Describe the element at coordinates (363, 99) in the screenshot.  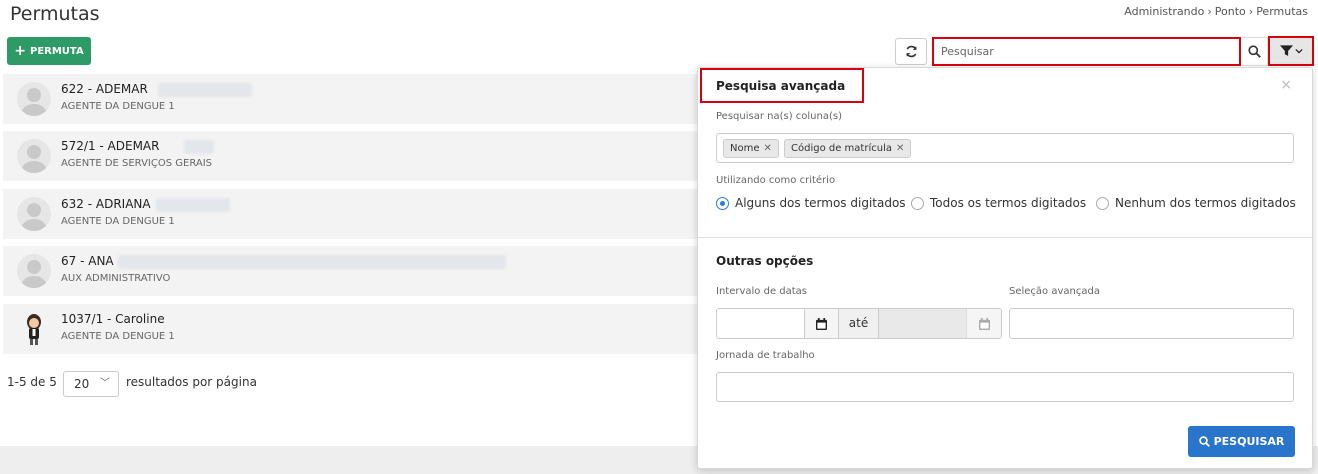
I see `list-item: 622 - ADEMAR AGENTE DA DENGUE 1` at that location.